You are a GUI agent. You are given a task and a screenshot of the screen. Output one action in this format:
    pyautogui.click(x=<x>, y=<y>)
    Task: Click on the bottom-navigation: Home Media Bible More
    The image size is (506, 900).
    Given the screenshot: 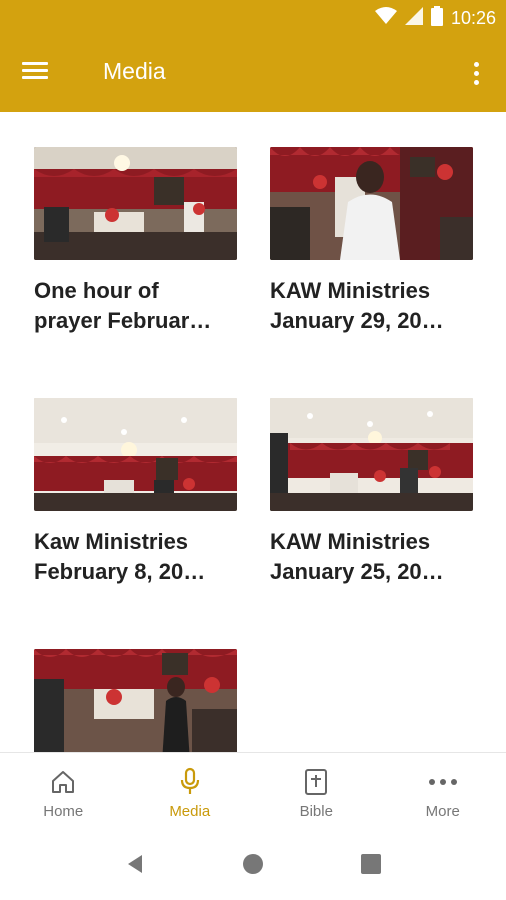 What is the action you would take?
    pyautogui.click(x=253, y=792)
    